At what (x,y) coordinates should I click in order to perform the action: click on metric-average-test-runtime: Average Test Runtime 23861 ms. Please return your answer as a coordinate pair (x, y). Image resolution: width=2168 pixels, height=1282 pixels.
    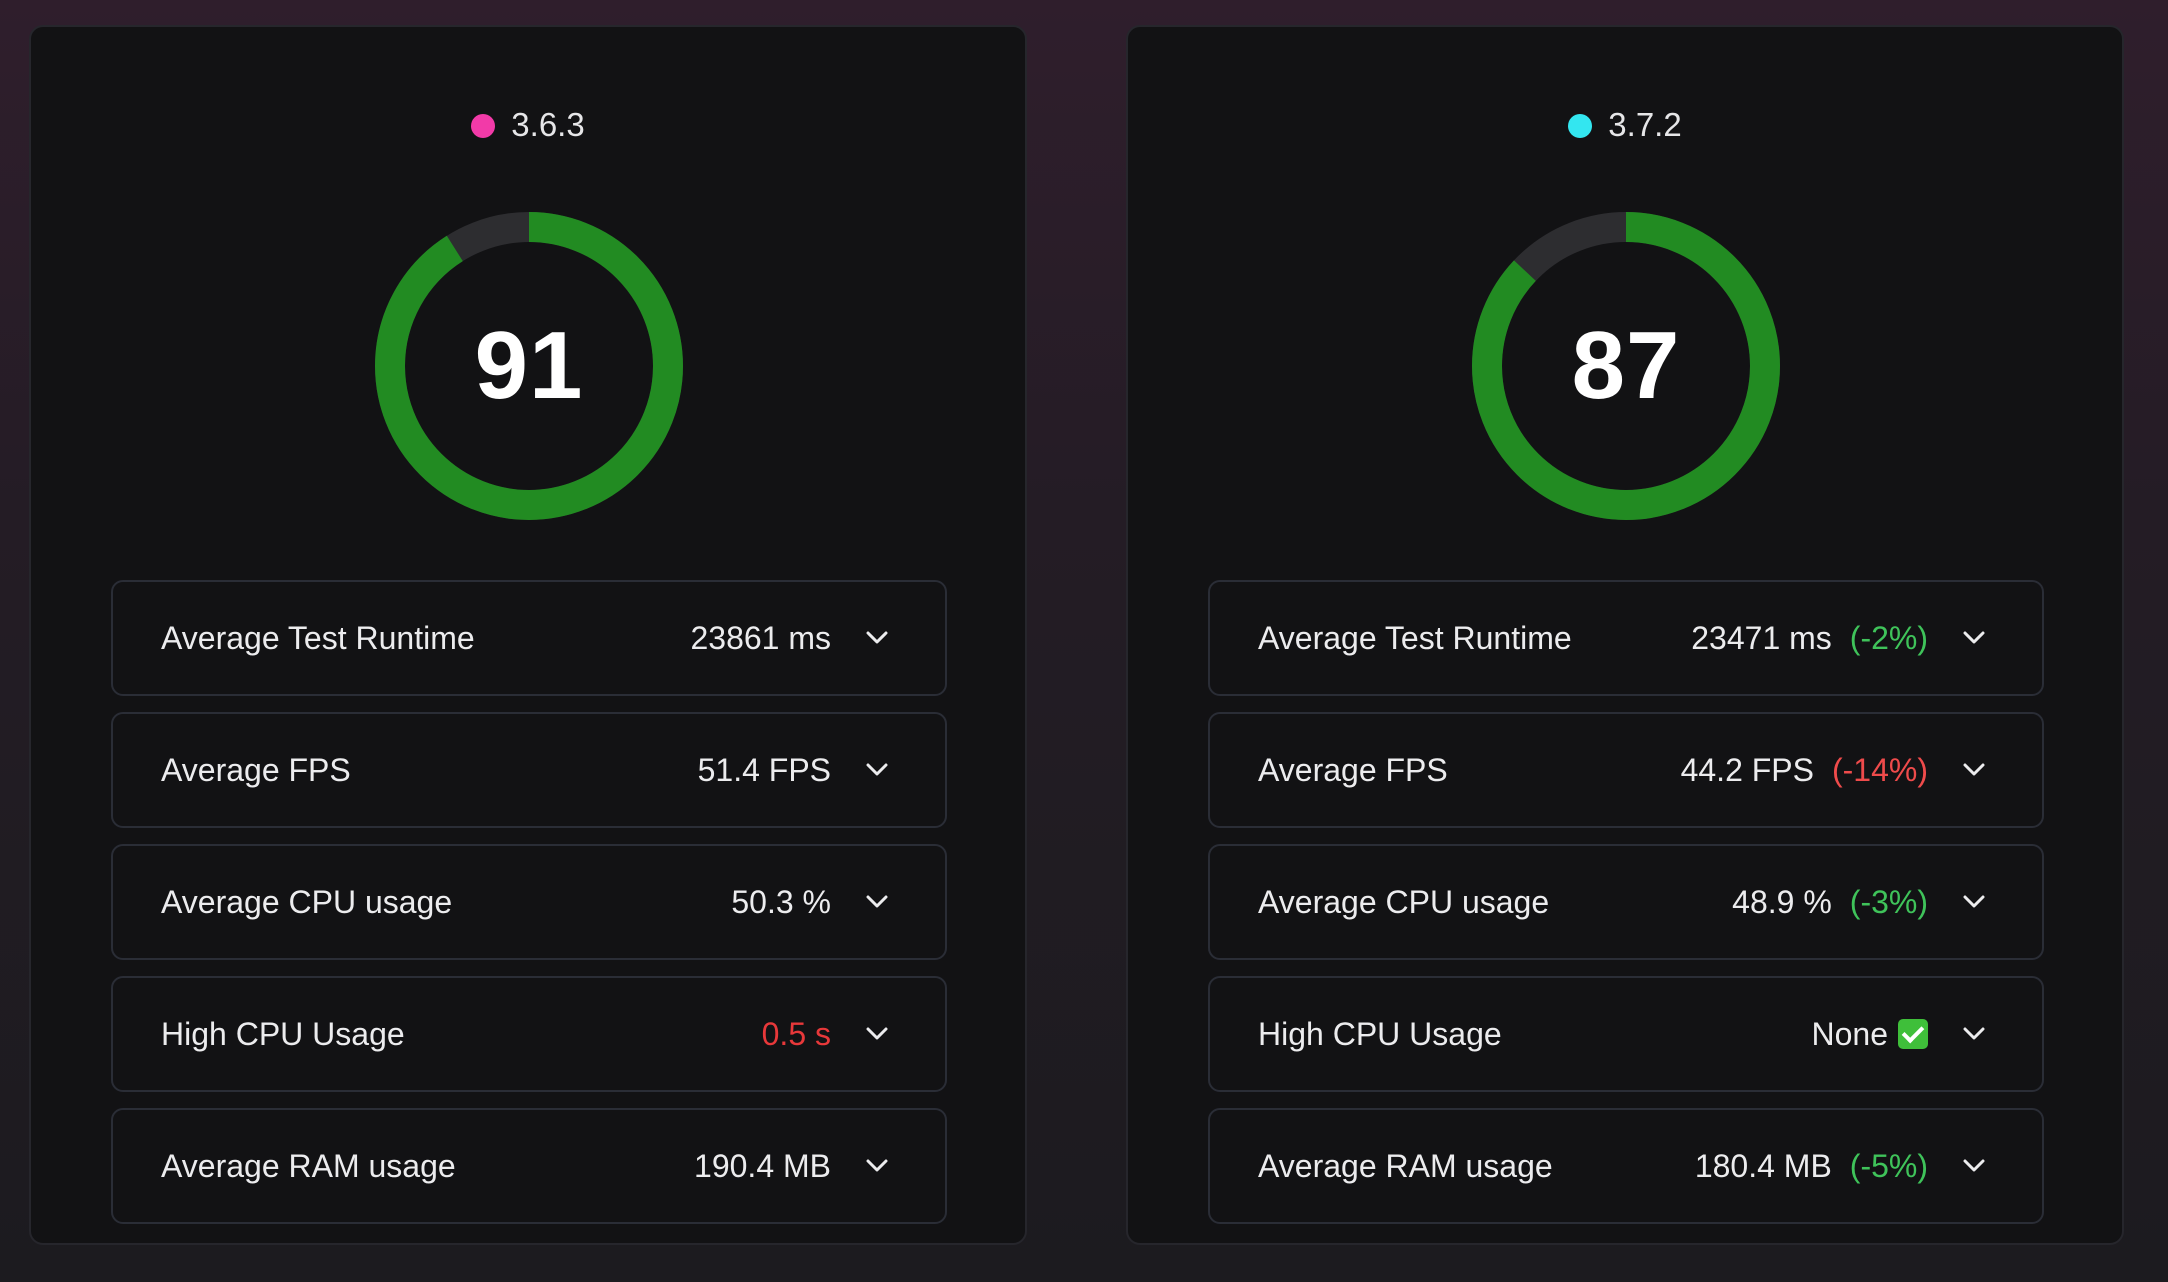
    Looking at the image, I should click on (529, 638).